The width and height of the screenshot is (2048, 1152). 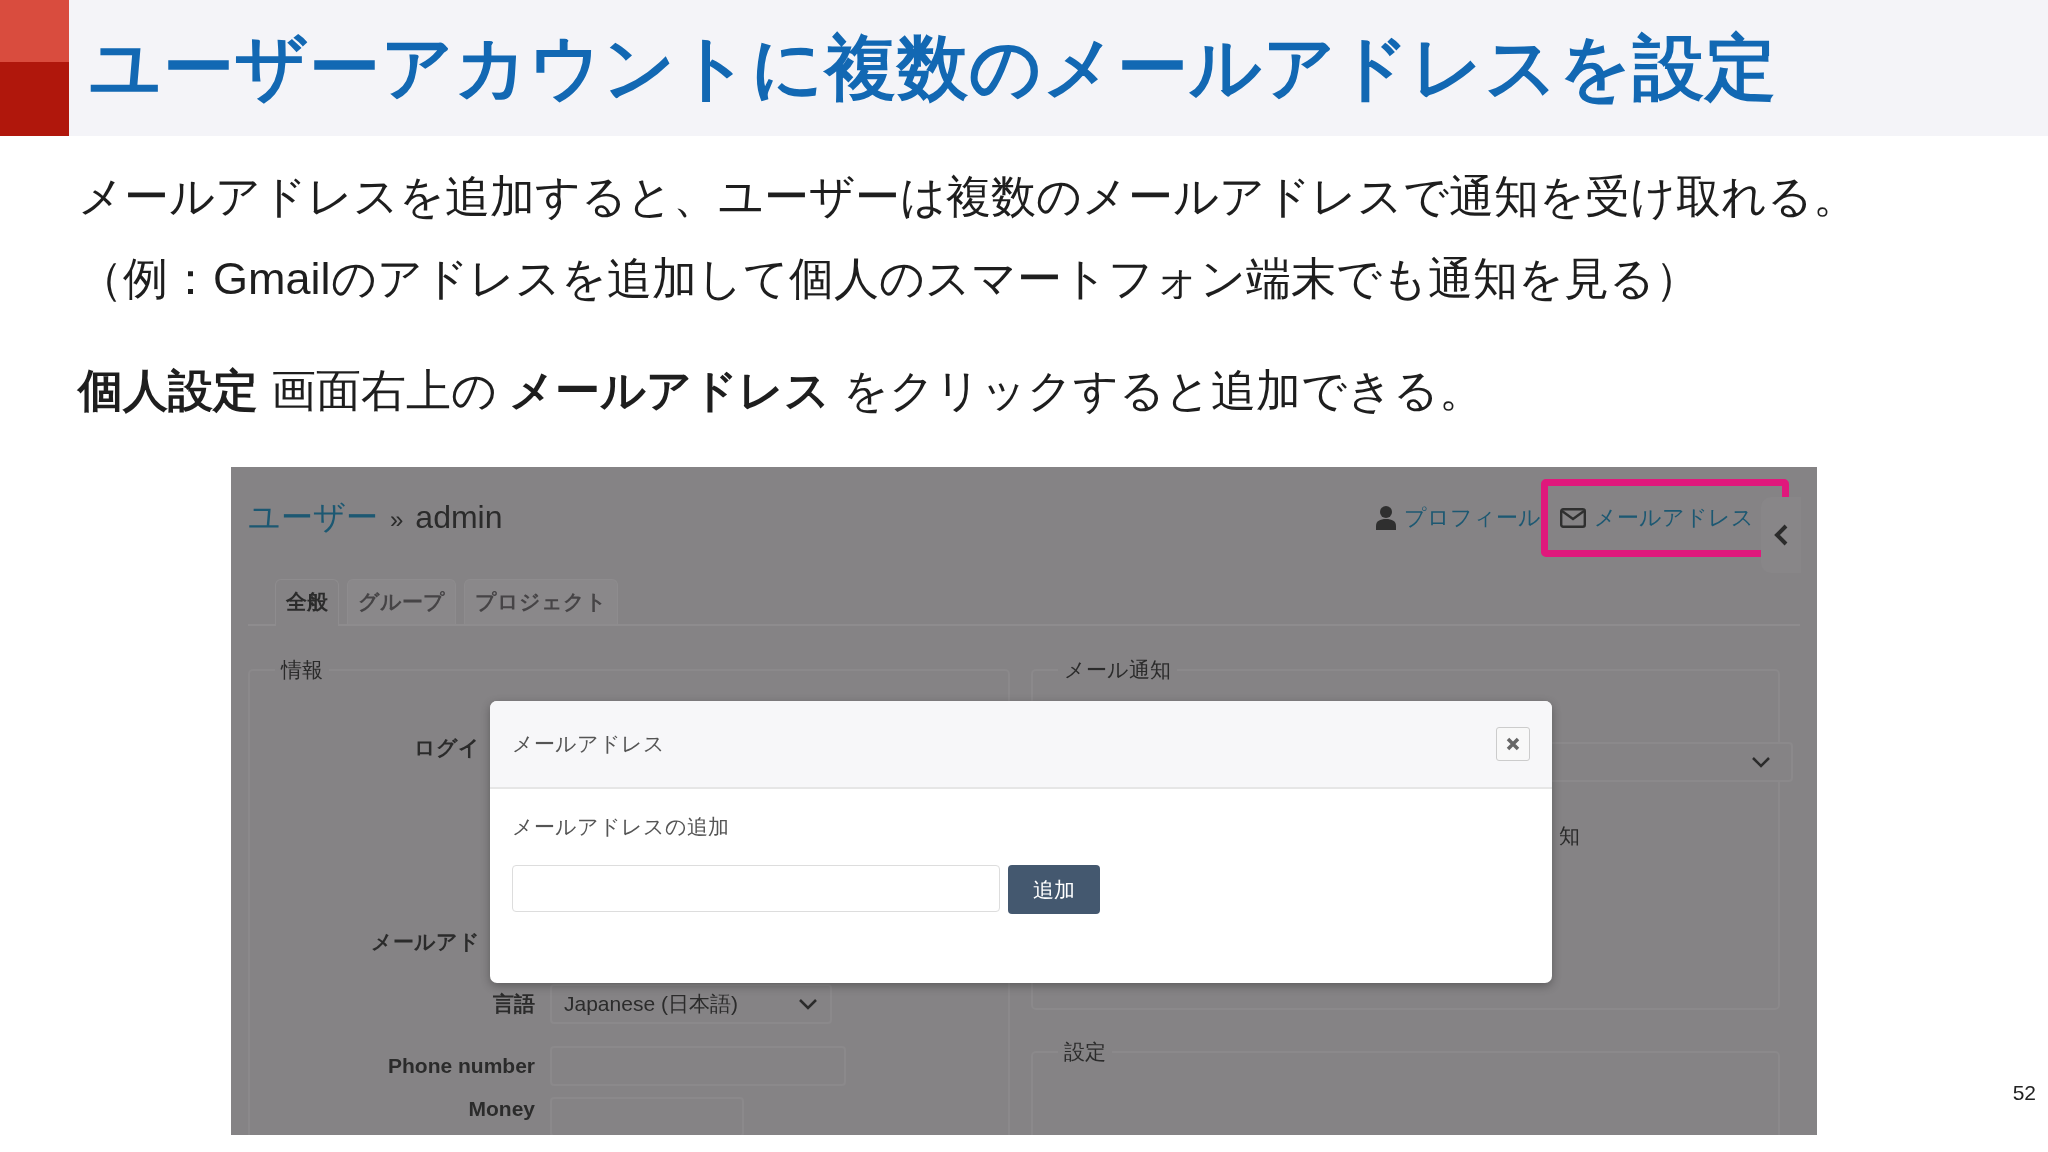 What do you see at coordinates (1054, 889) in the screenshot?
I see `add-button: 追加` at bounding box center [1054, 889].